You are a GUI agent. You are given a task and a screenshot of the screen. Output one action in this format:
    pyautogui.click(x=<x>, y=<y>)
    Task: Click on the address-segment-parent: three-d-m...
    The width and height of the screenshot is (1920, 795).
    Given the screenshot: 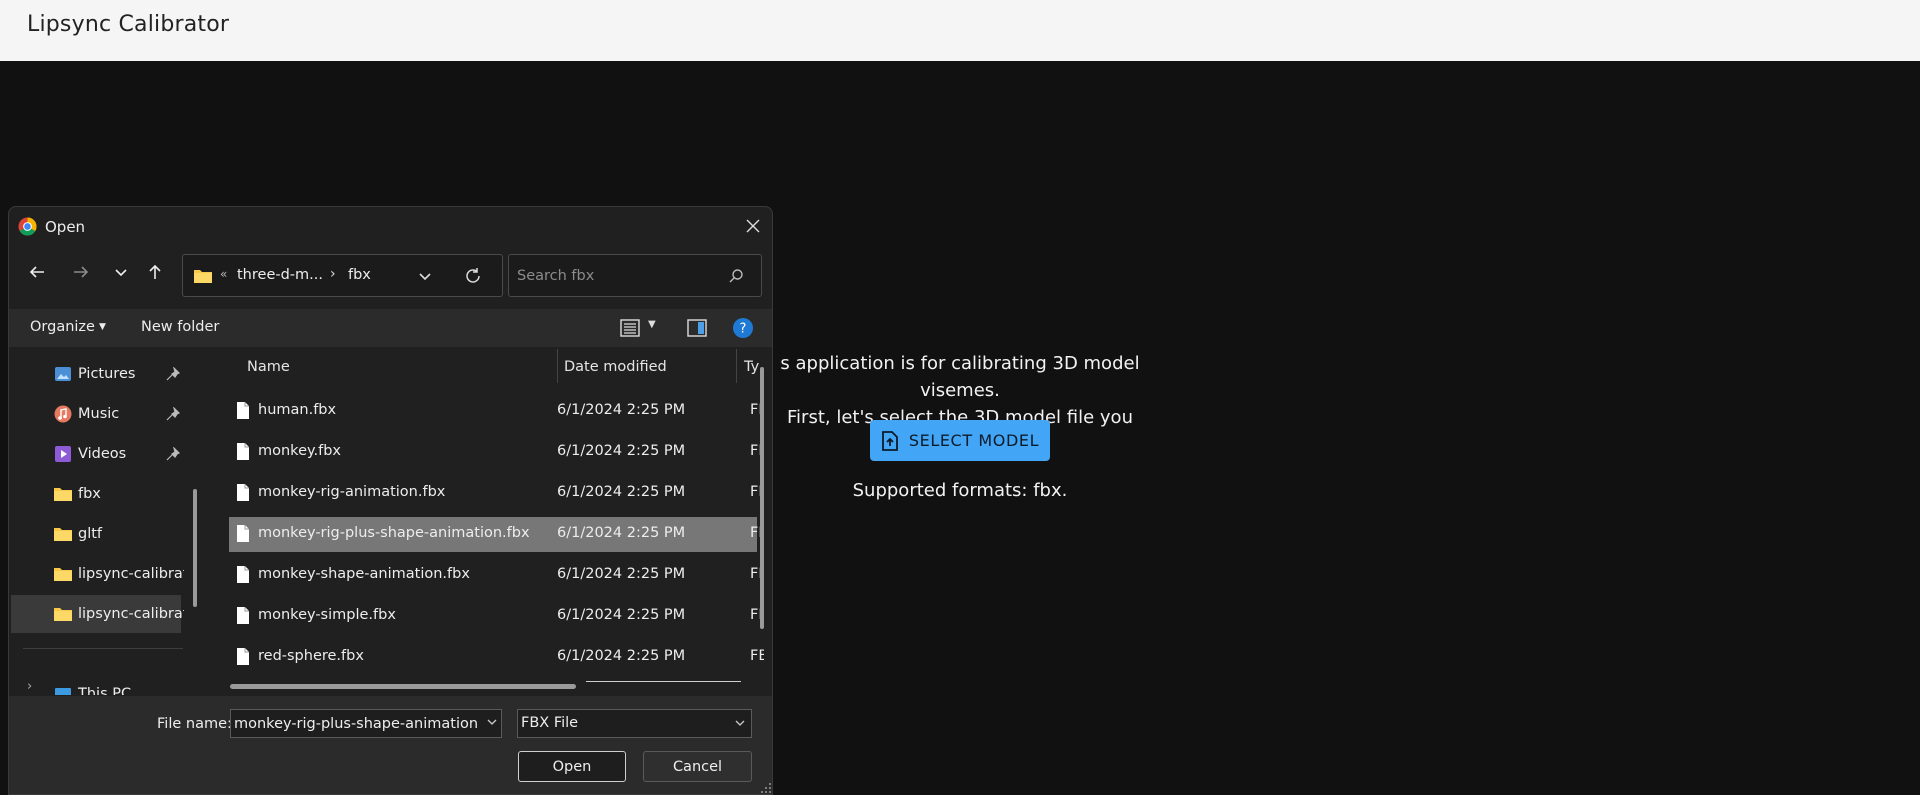 What is the action you would take?
    pyautogui.click(x=280, y=275)
    